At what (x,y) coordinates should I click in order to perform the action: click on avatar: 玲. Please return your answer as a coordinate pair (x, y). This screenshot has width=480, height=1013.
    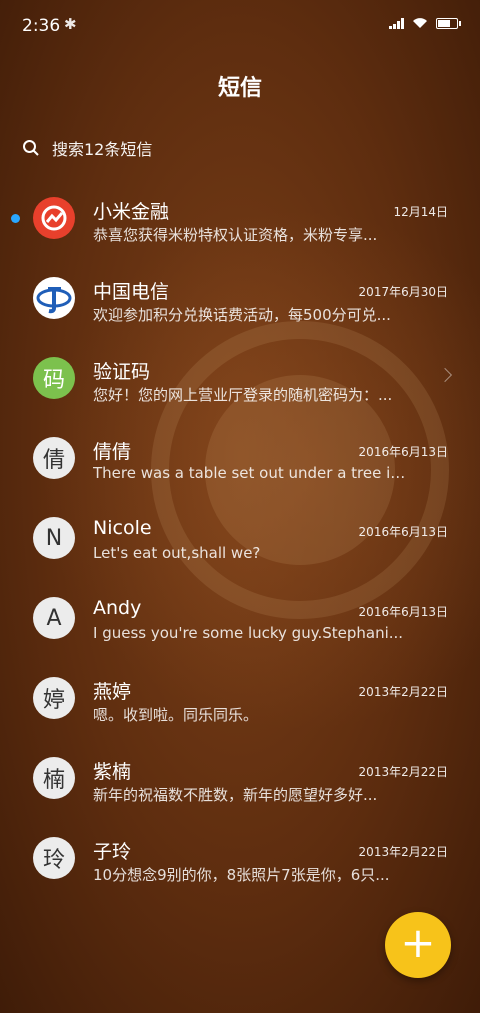
    Looking at the image, I should click on (54, 858).